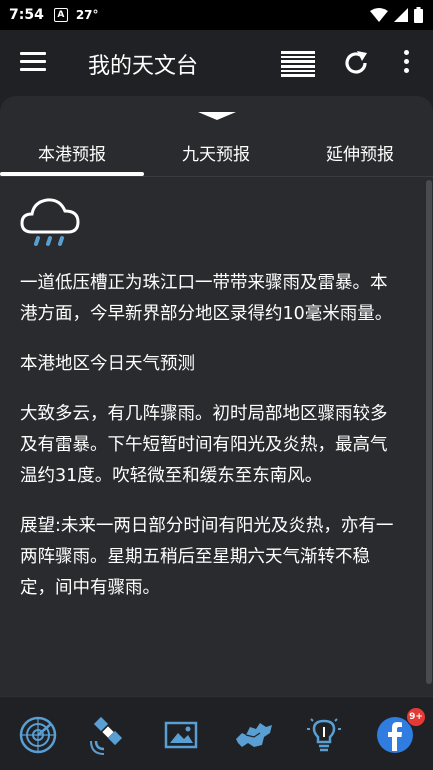  I want to click on radar-icon, so click(38, 735).